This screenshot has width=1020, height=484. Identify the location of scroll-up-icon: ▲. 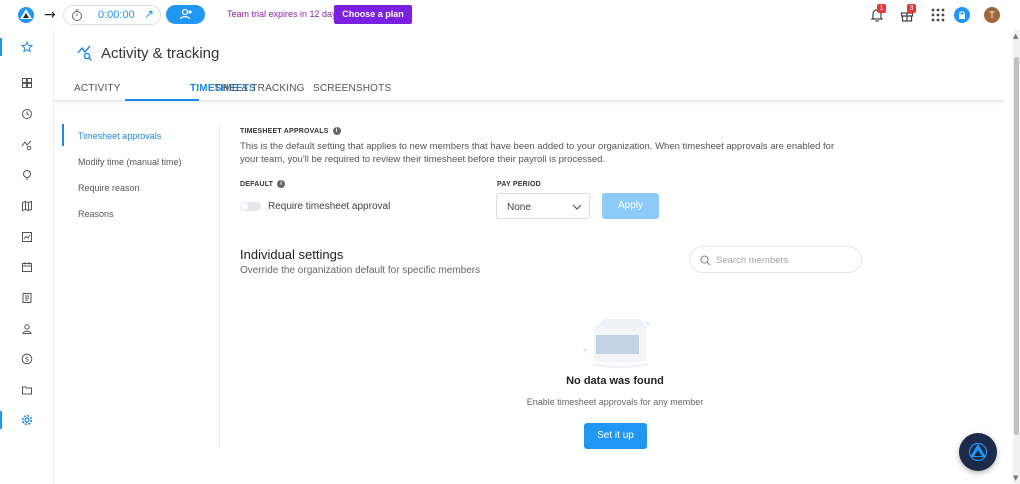
(1015, 36).